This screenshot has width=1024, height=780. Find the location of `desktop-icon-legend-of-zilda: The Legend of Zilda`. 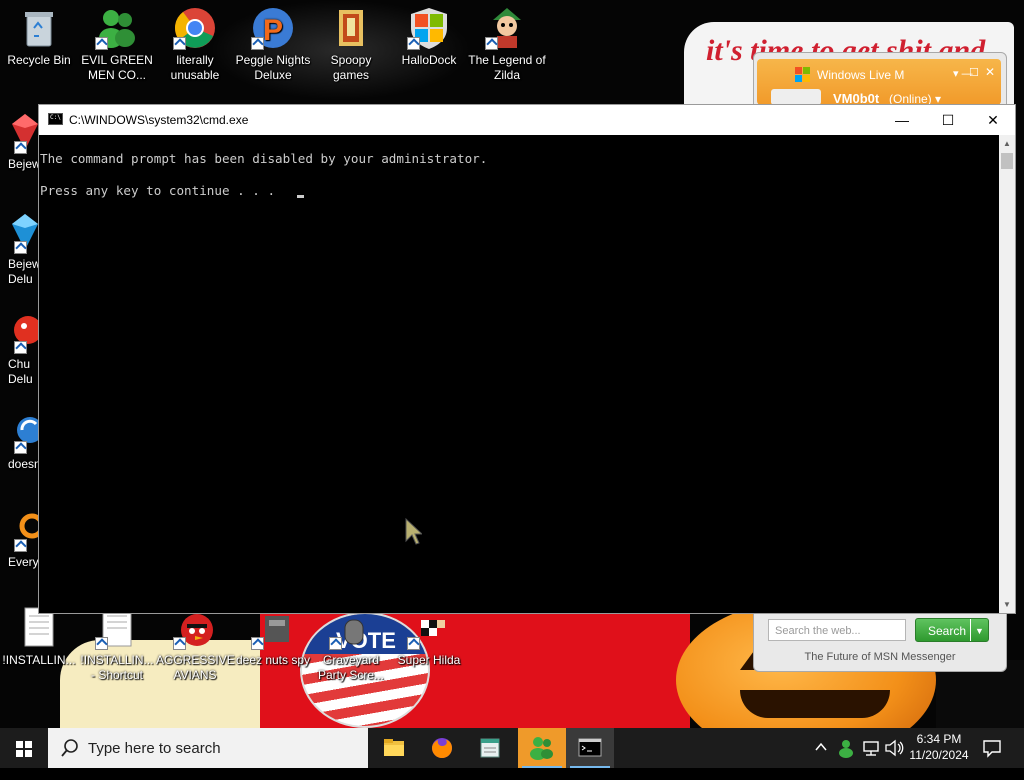

desktop-icon-legend-of-zilda: The Legend of Zilda is located at coordinates (507, 44).